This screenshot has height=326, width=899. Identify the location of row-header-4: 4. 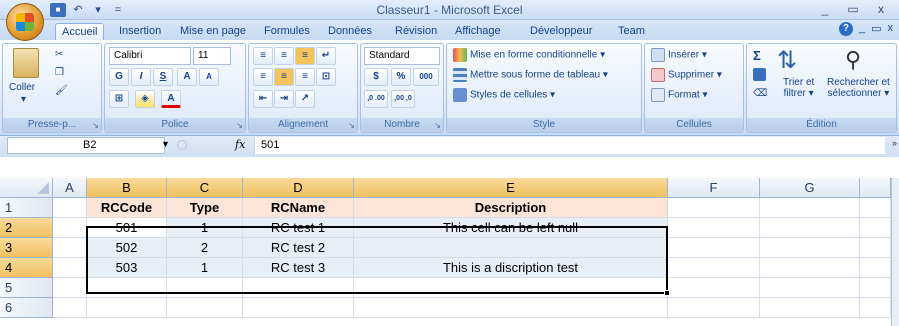
(26, 268).